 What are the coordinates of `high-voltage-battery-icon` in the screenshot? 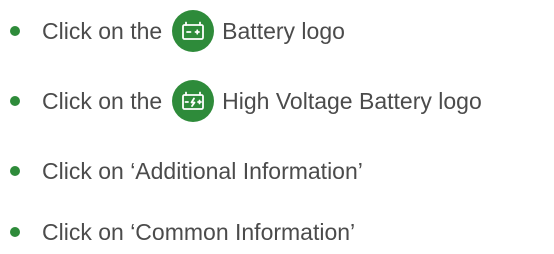 It's located at (193, 101).